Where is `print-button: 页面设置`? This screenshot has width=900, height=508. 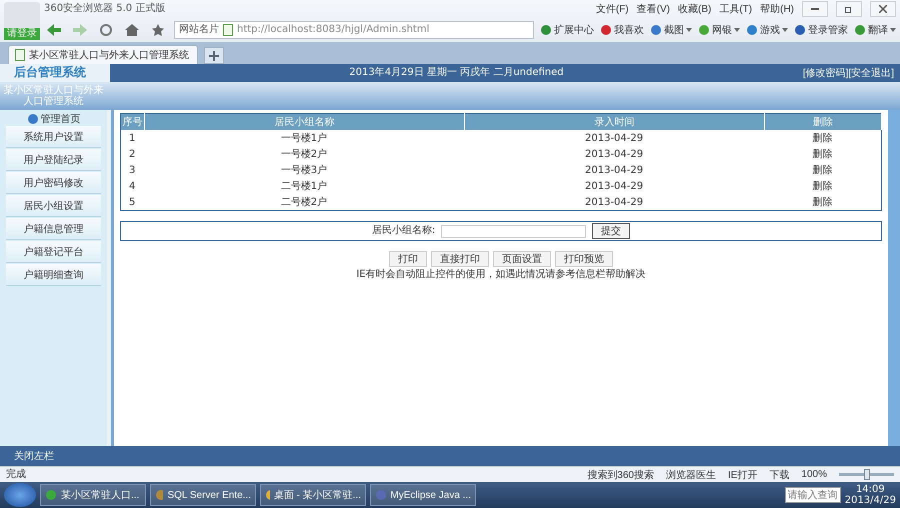
print-button: 页面设置 is located at coordinates (522, 259).